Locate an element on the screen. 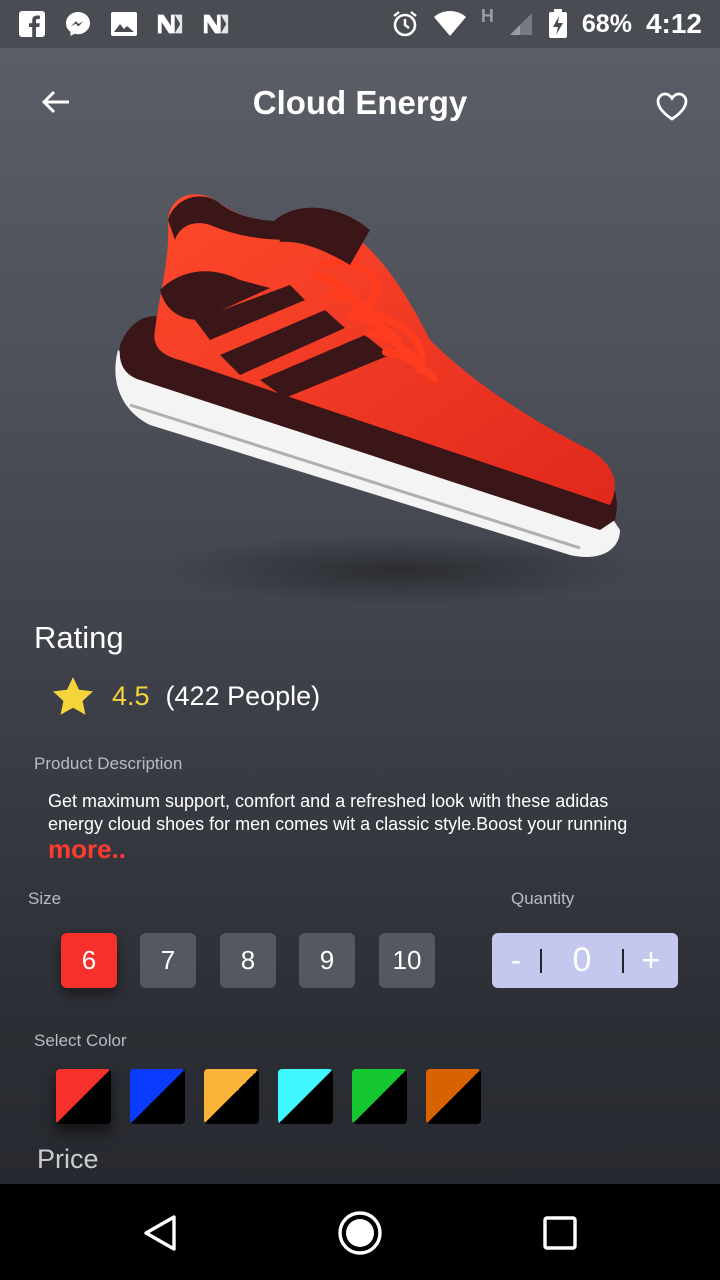 Image resolution: width=720 pixels, height=1280 pixels. network-type-icon: H is located at coordinates (487, 15).